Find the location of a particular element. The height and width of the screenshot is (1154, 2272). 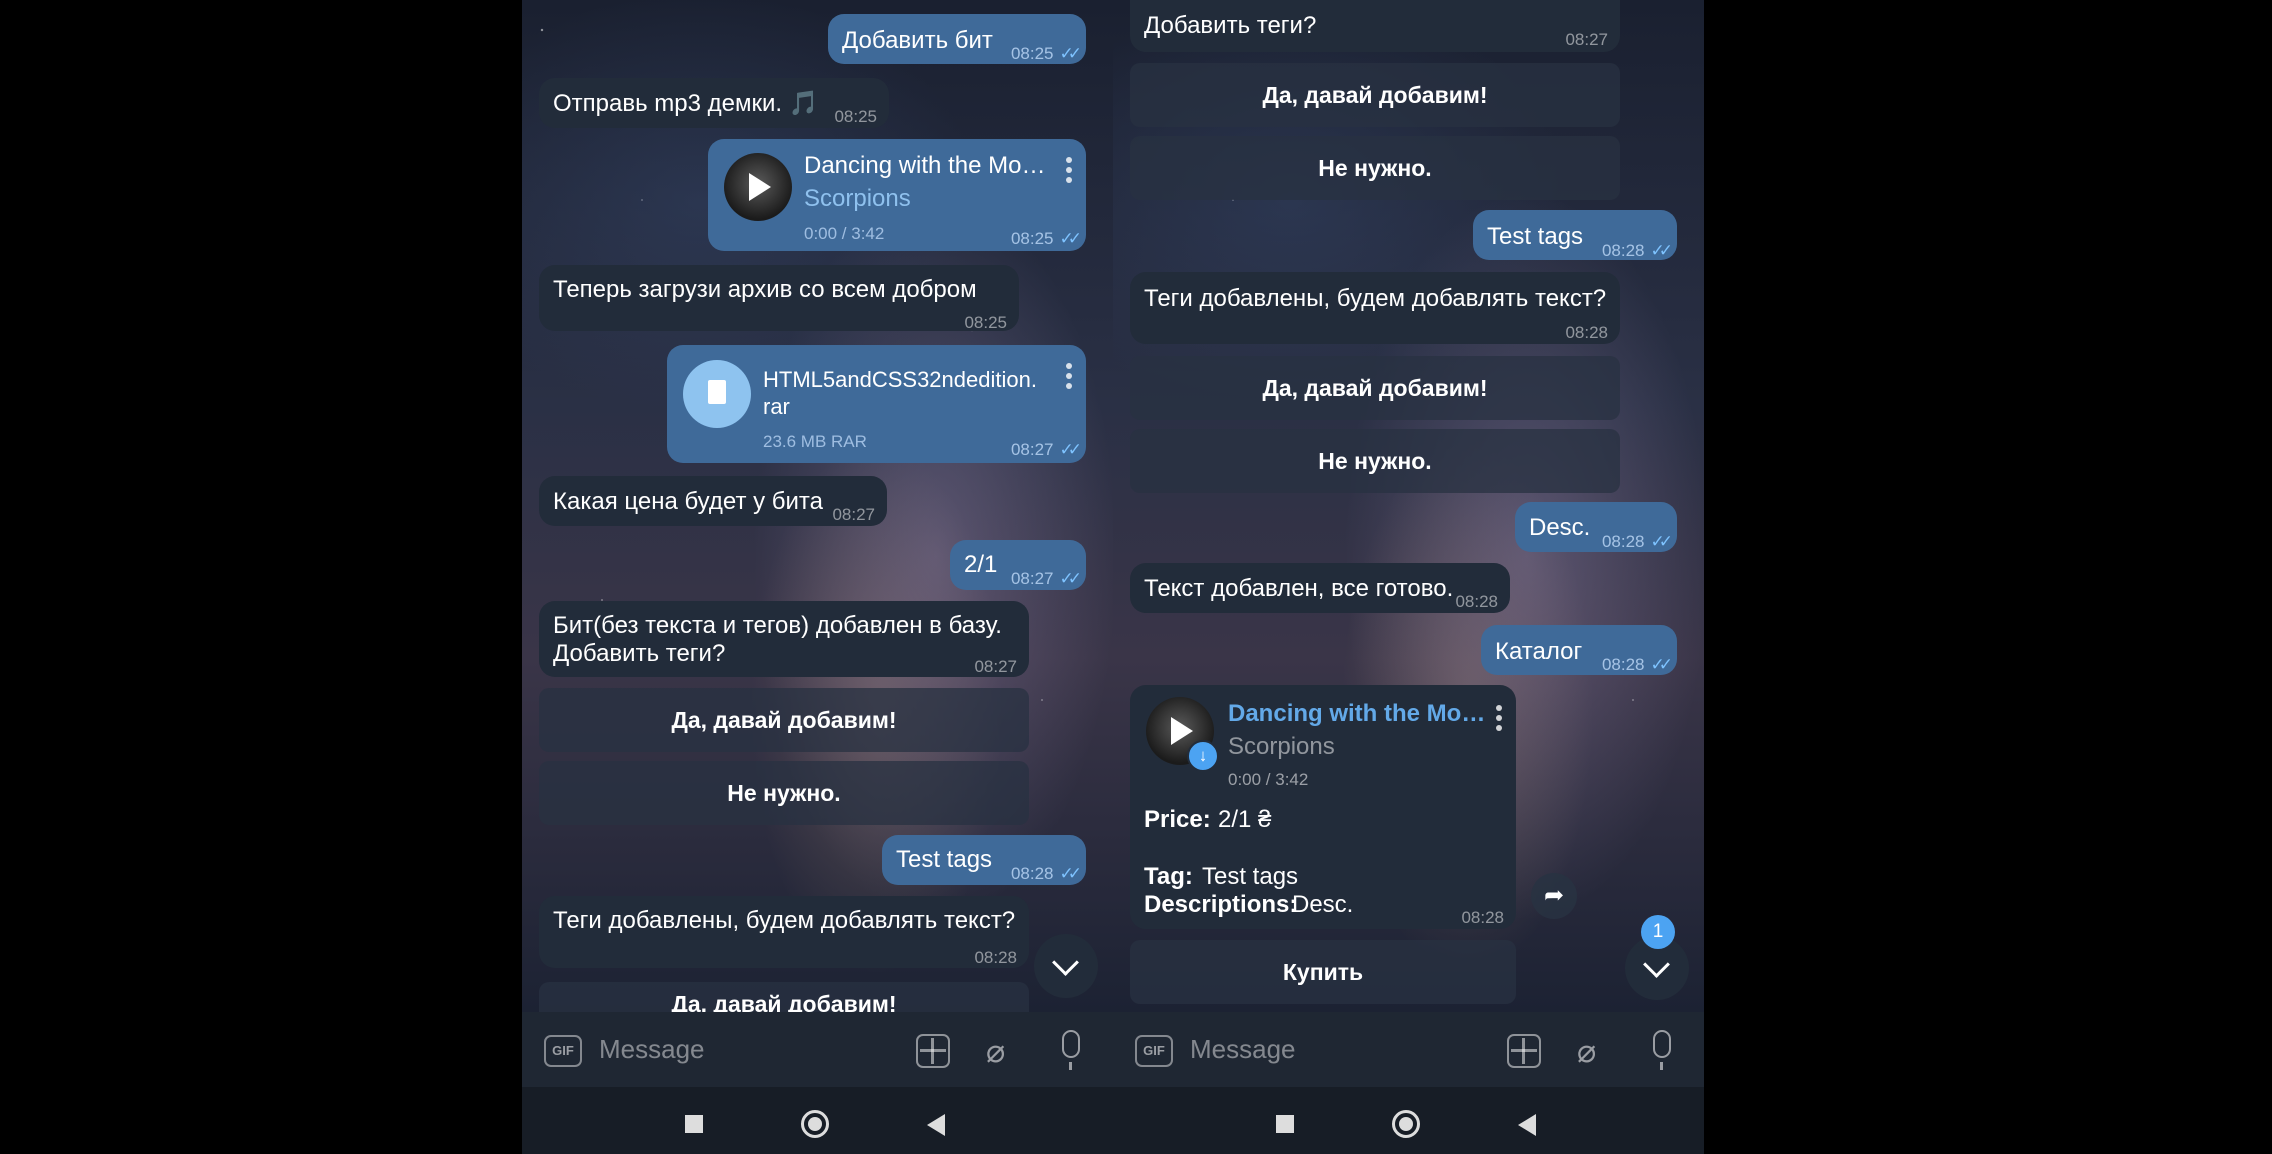

outgoing-message: Desc. 08:28 ✓✓ is located at coordinates (1596, 527).